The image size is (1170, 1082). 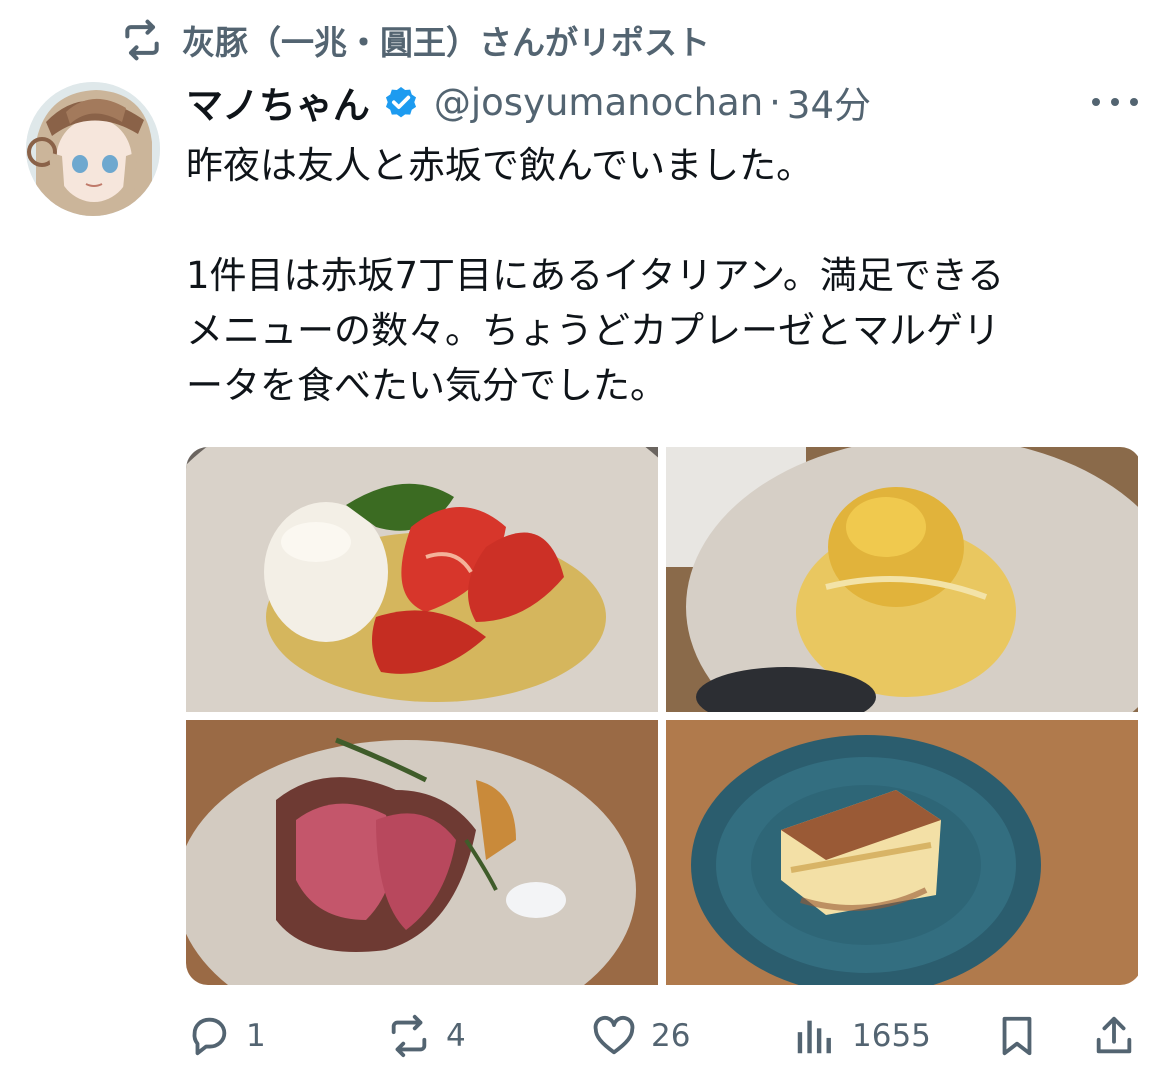 I want to click on like-count: 26, so click(x=671, y=1036).